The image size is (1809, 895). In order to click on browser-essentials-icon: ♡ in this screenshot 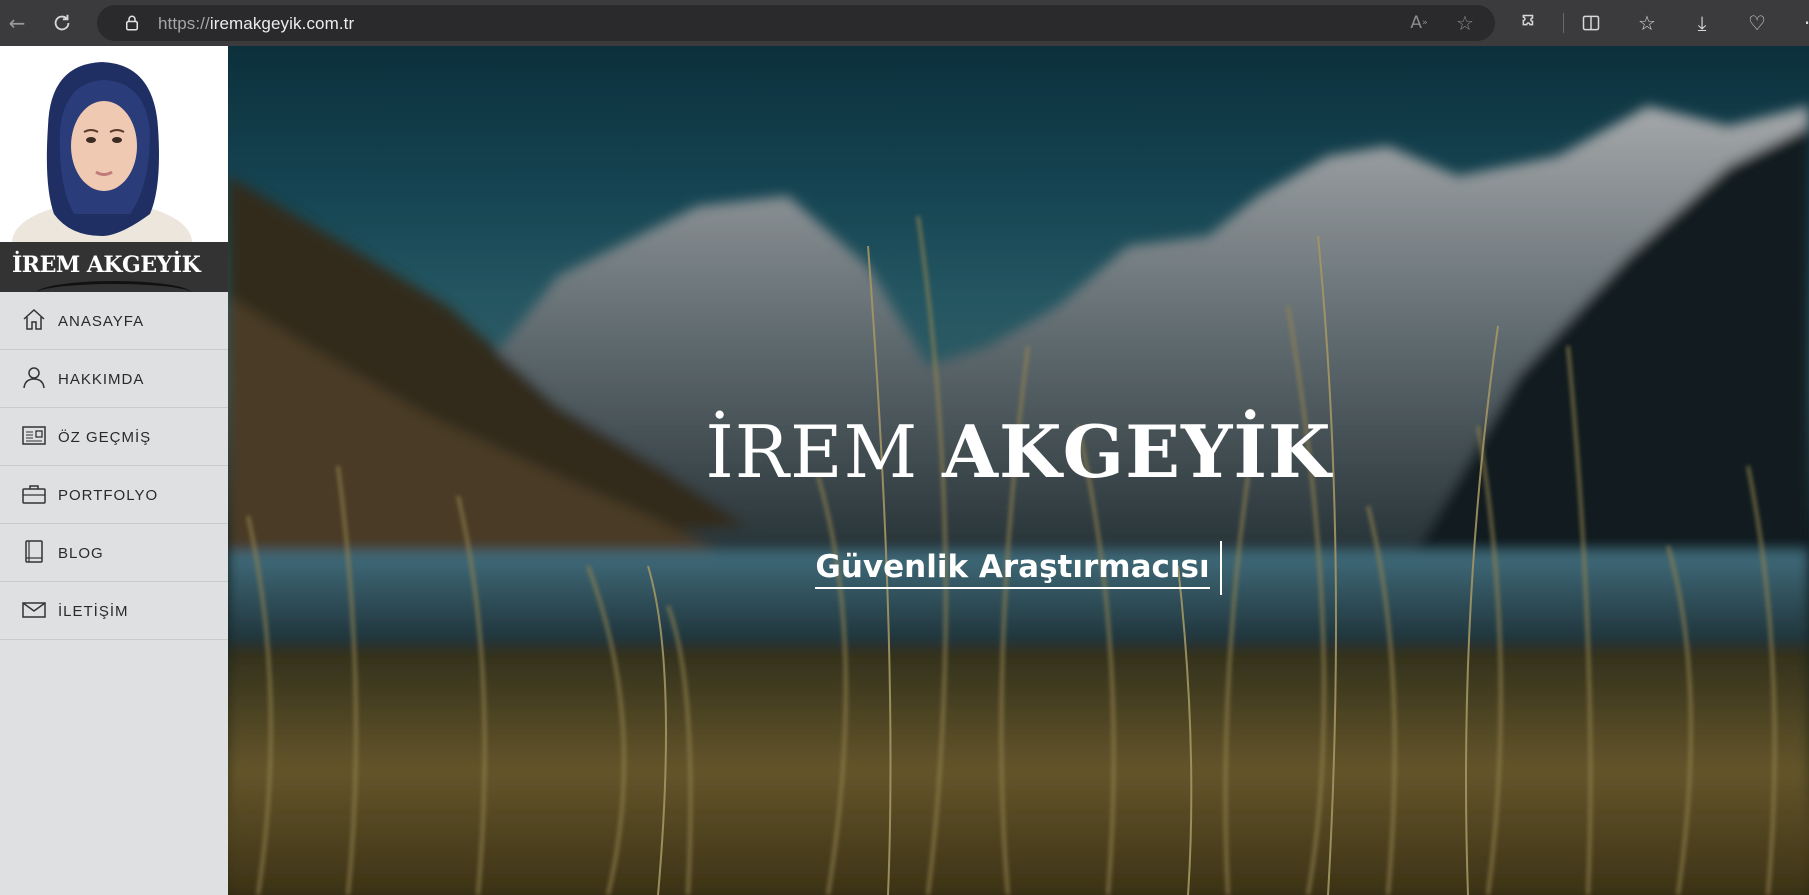, I will do `click(1757, 23)`.